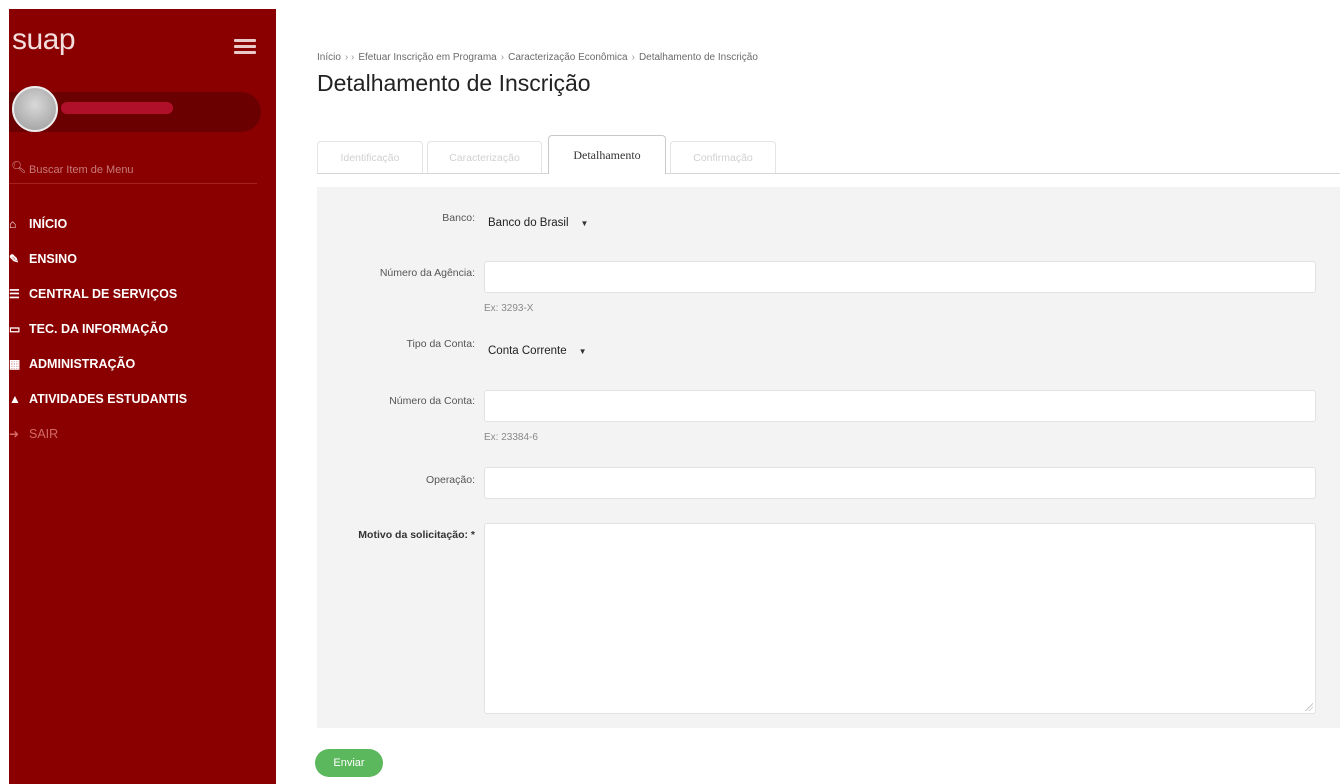 The height and width of the screenshot is (784, 1340). What do you see at coordinates (723, 157) in the screenshot?
I see `tab-confirmacao: Confirmação` at bounding box center [723, 157].